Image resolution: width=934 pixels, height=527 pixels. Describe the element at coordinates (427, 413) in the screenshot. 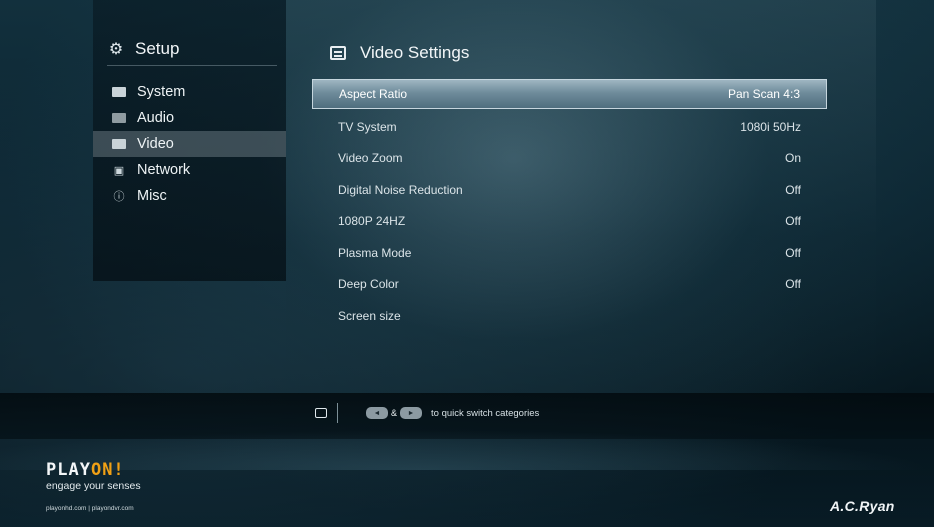

I see `navigation-hint: ◄ & ► to quick switch categories` at that location.